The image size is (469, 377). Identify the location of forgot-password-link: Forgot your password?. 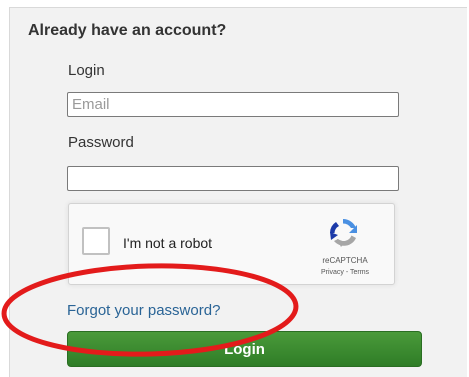
(143, 310).